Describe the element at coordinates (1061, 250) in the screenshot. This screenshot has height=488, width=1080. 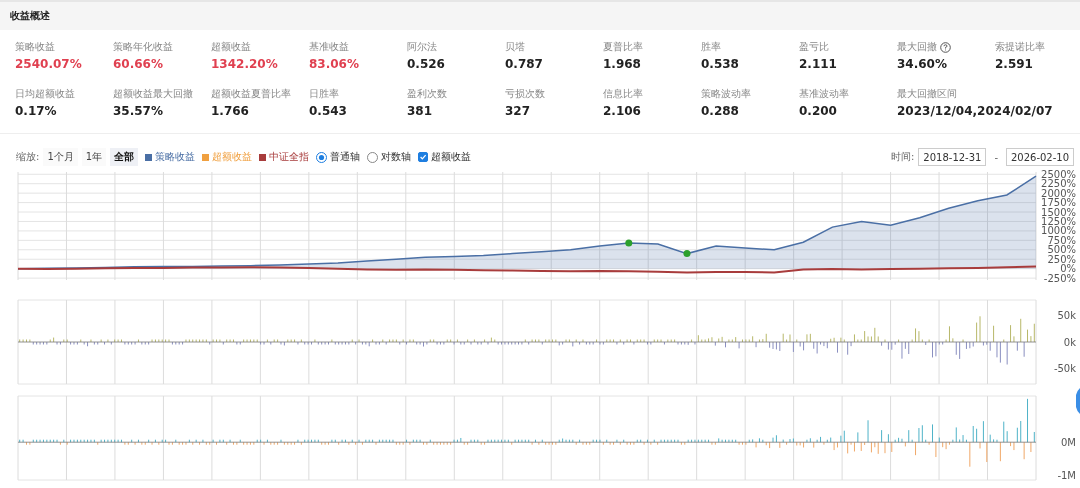
I see `axis-tick-label: 500%` at that location.